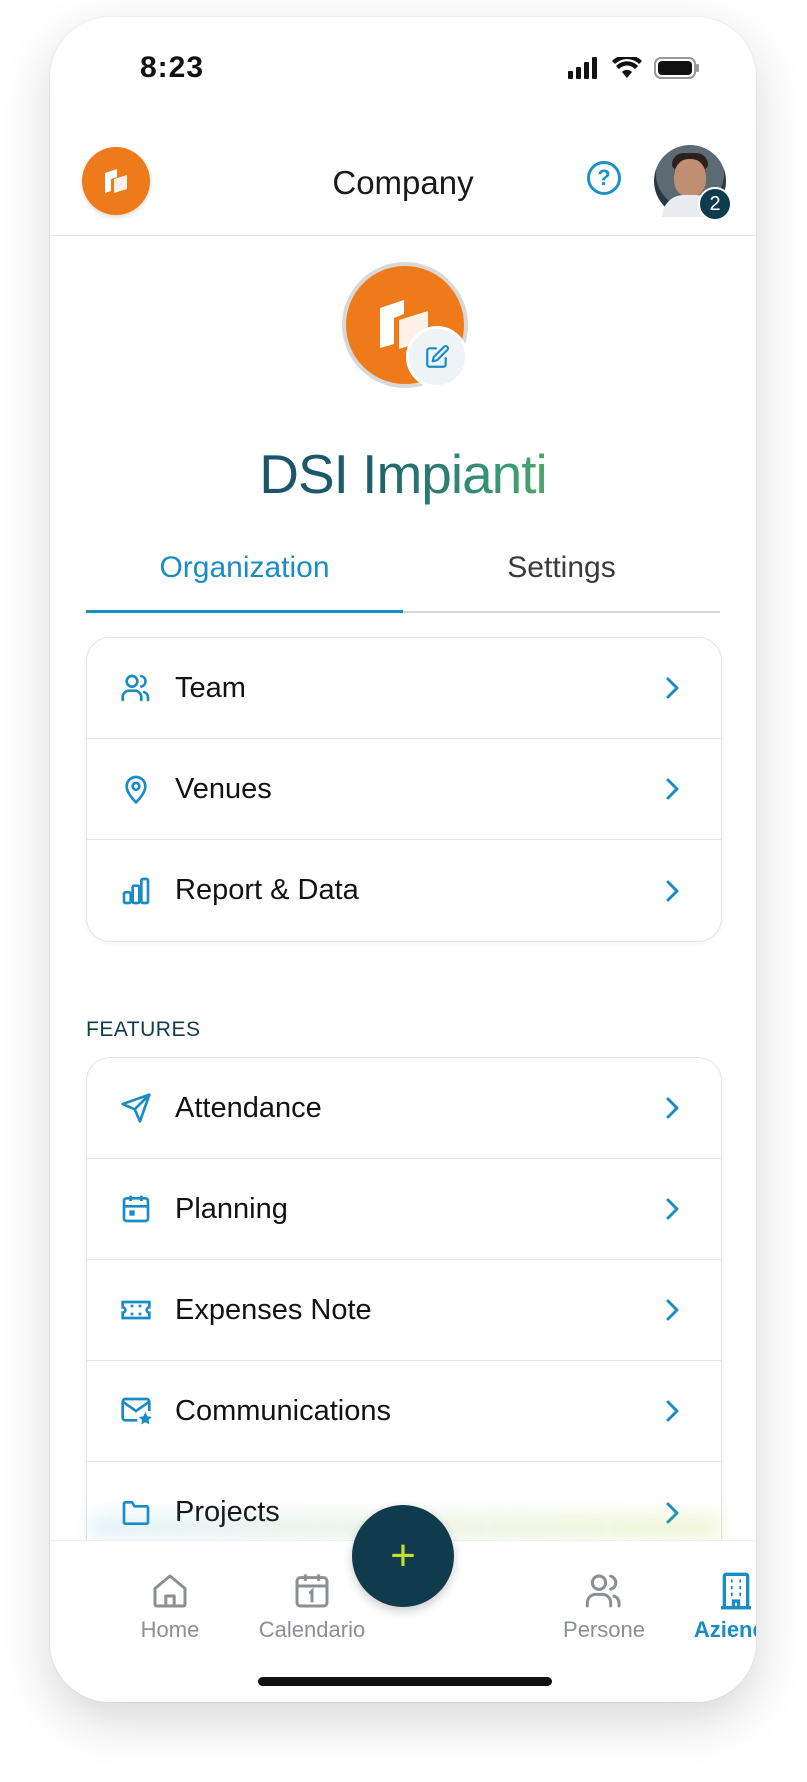 Image resolution: width=807 pixels, height=1782 pixels. I want to click on list-item-attendance: Attendance, so click(404, 1108).